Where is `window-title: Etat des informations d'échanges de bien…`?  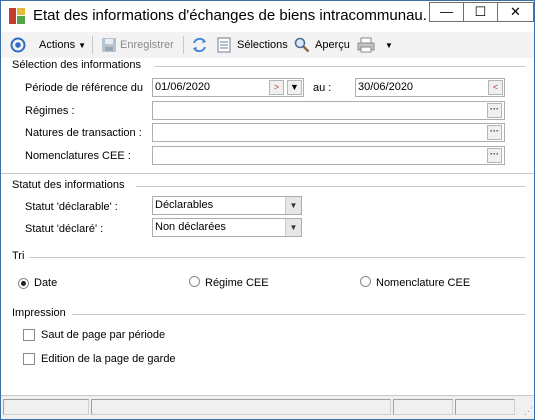
window-title: Etat des informations d'échanges de bien… is located at coordinates (230, 15).